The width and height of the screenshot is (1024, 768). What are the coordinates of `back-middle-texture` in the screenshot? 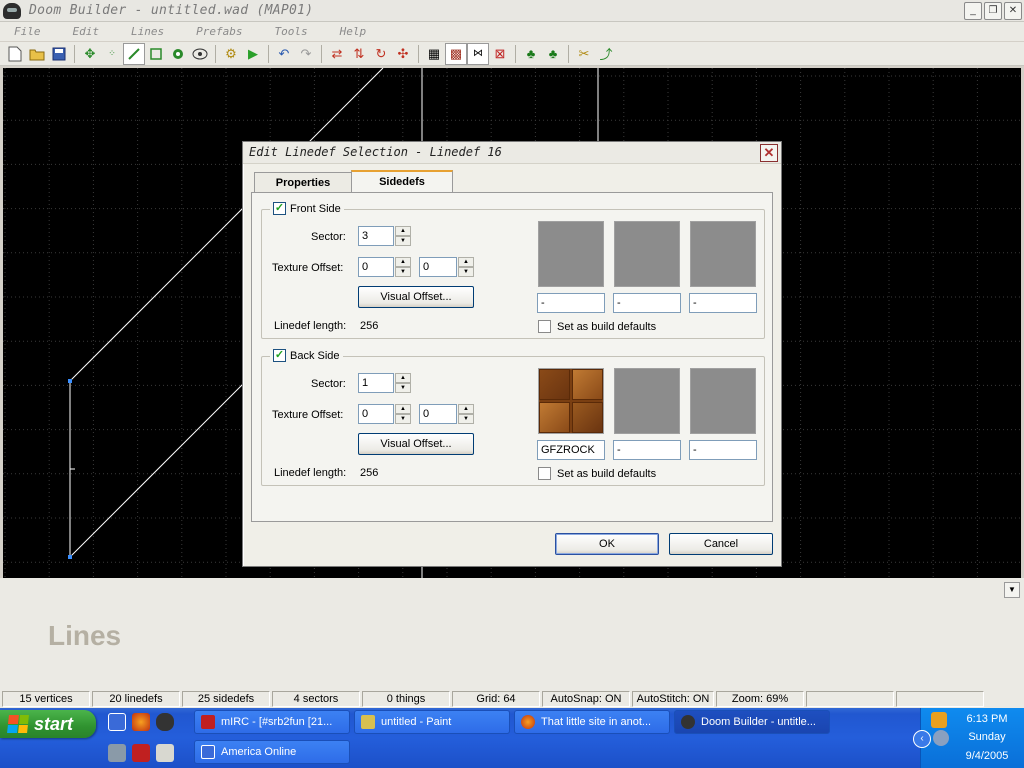 It's located at (647, 401).